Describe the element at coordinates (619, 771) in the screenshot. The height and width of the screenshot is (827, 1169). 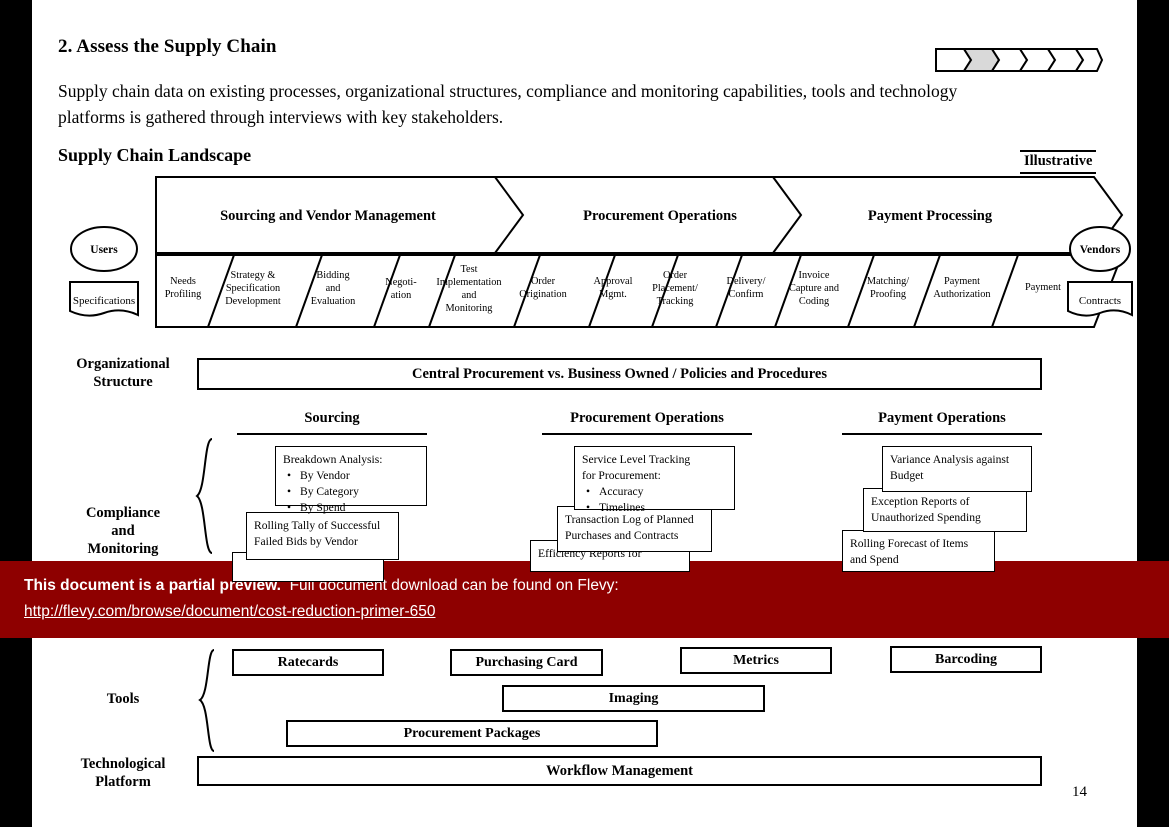
I see `tech-platform-bar: Workflow Management` at that location.